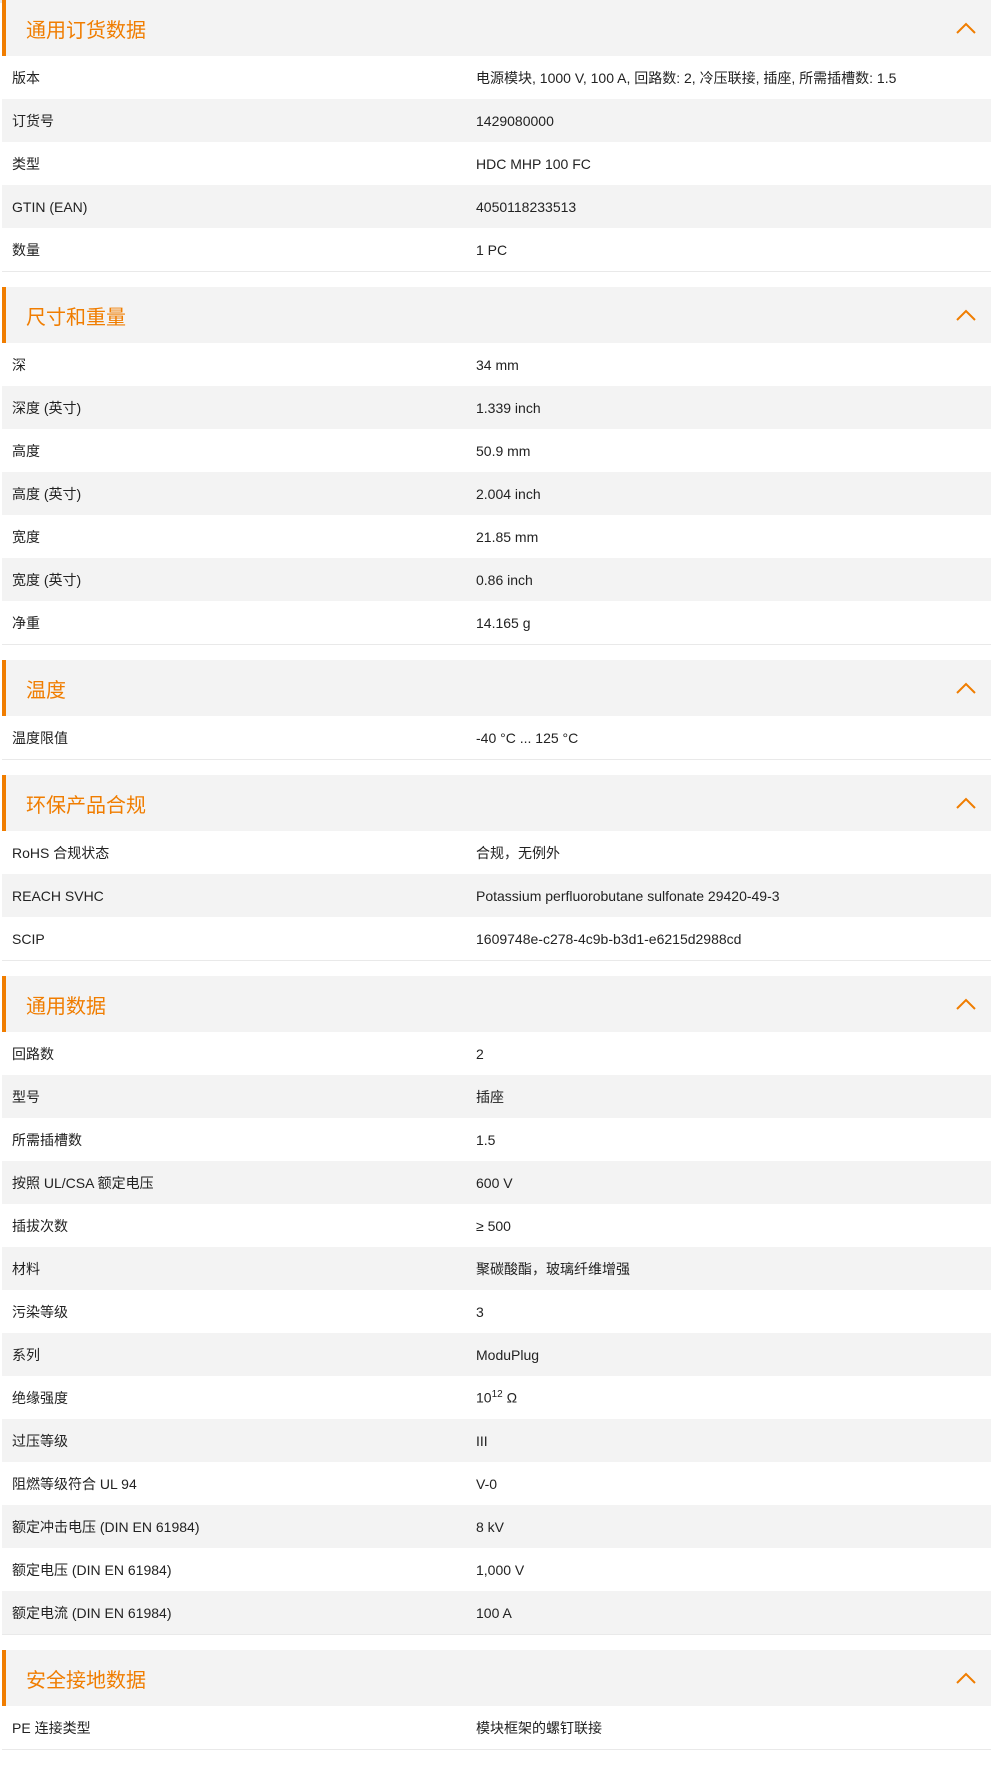 This screenshot has height=1790, width=991. Describe the element at coordinates (26, 77) in the screenshot. I see `spec-label: 版本` at that location.